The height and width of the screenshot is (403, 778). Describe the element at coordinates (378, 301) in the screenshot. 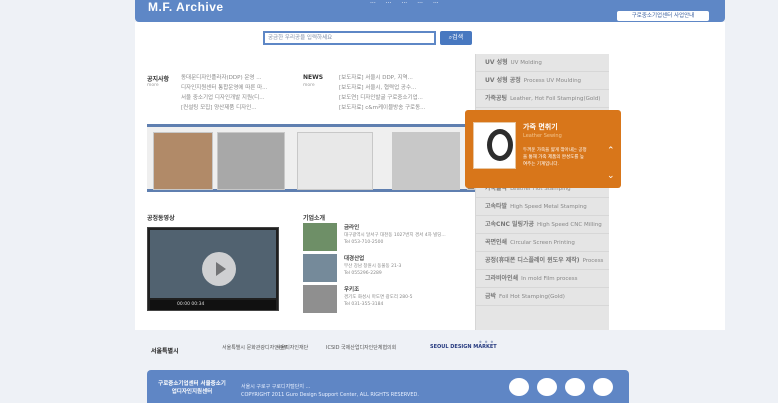

I see `company-info: 경기도 화성시 마도면 광도리 280-5 Tel 031-355-3184` at that location.